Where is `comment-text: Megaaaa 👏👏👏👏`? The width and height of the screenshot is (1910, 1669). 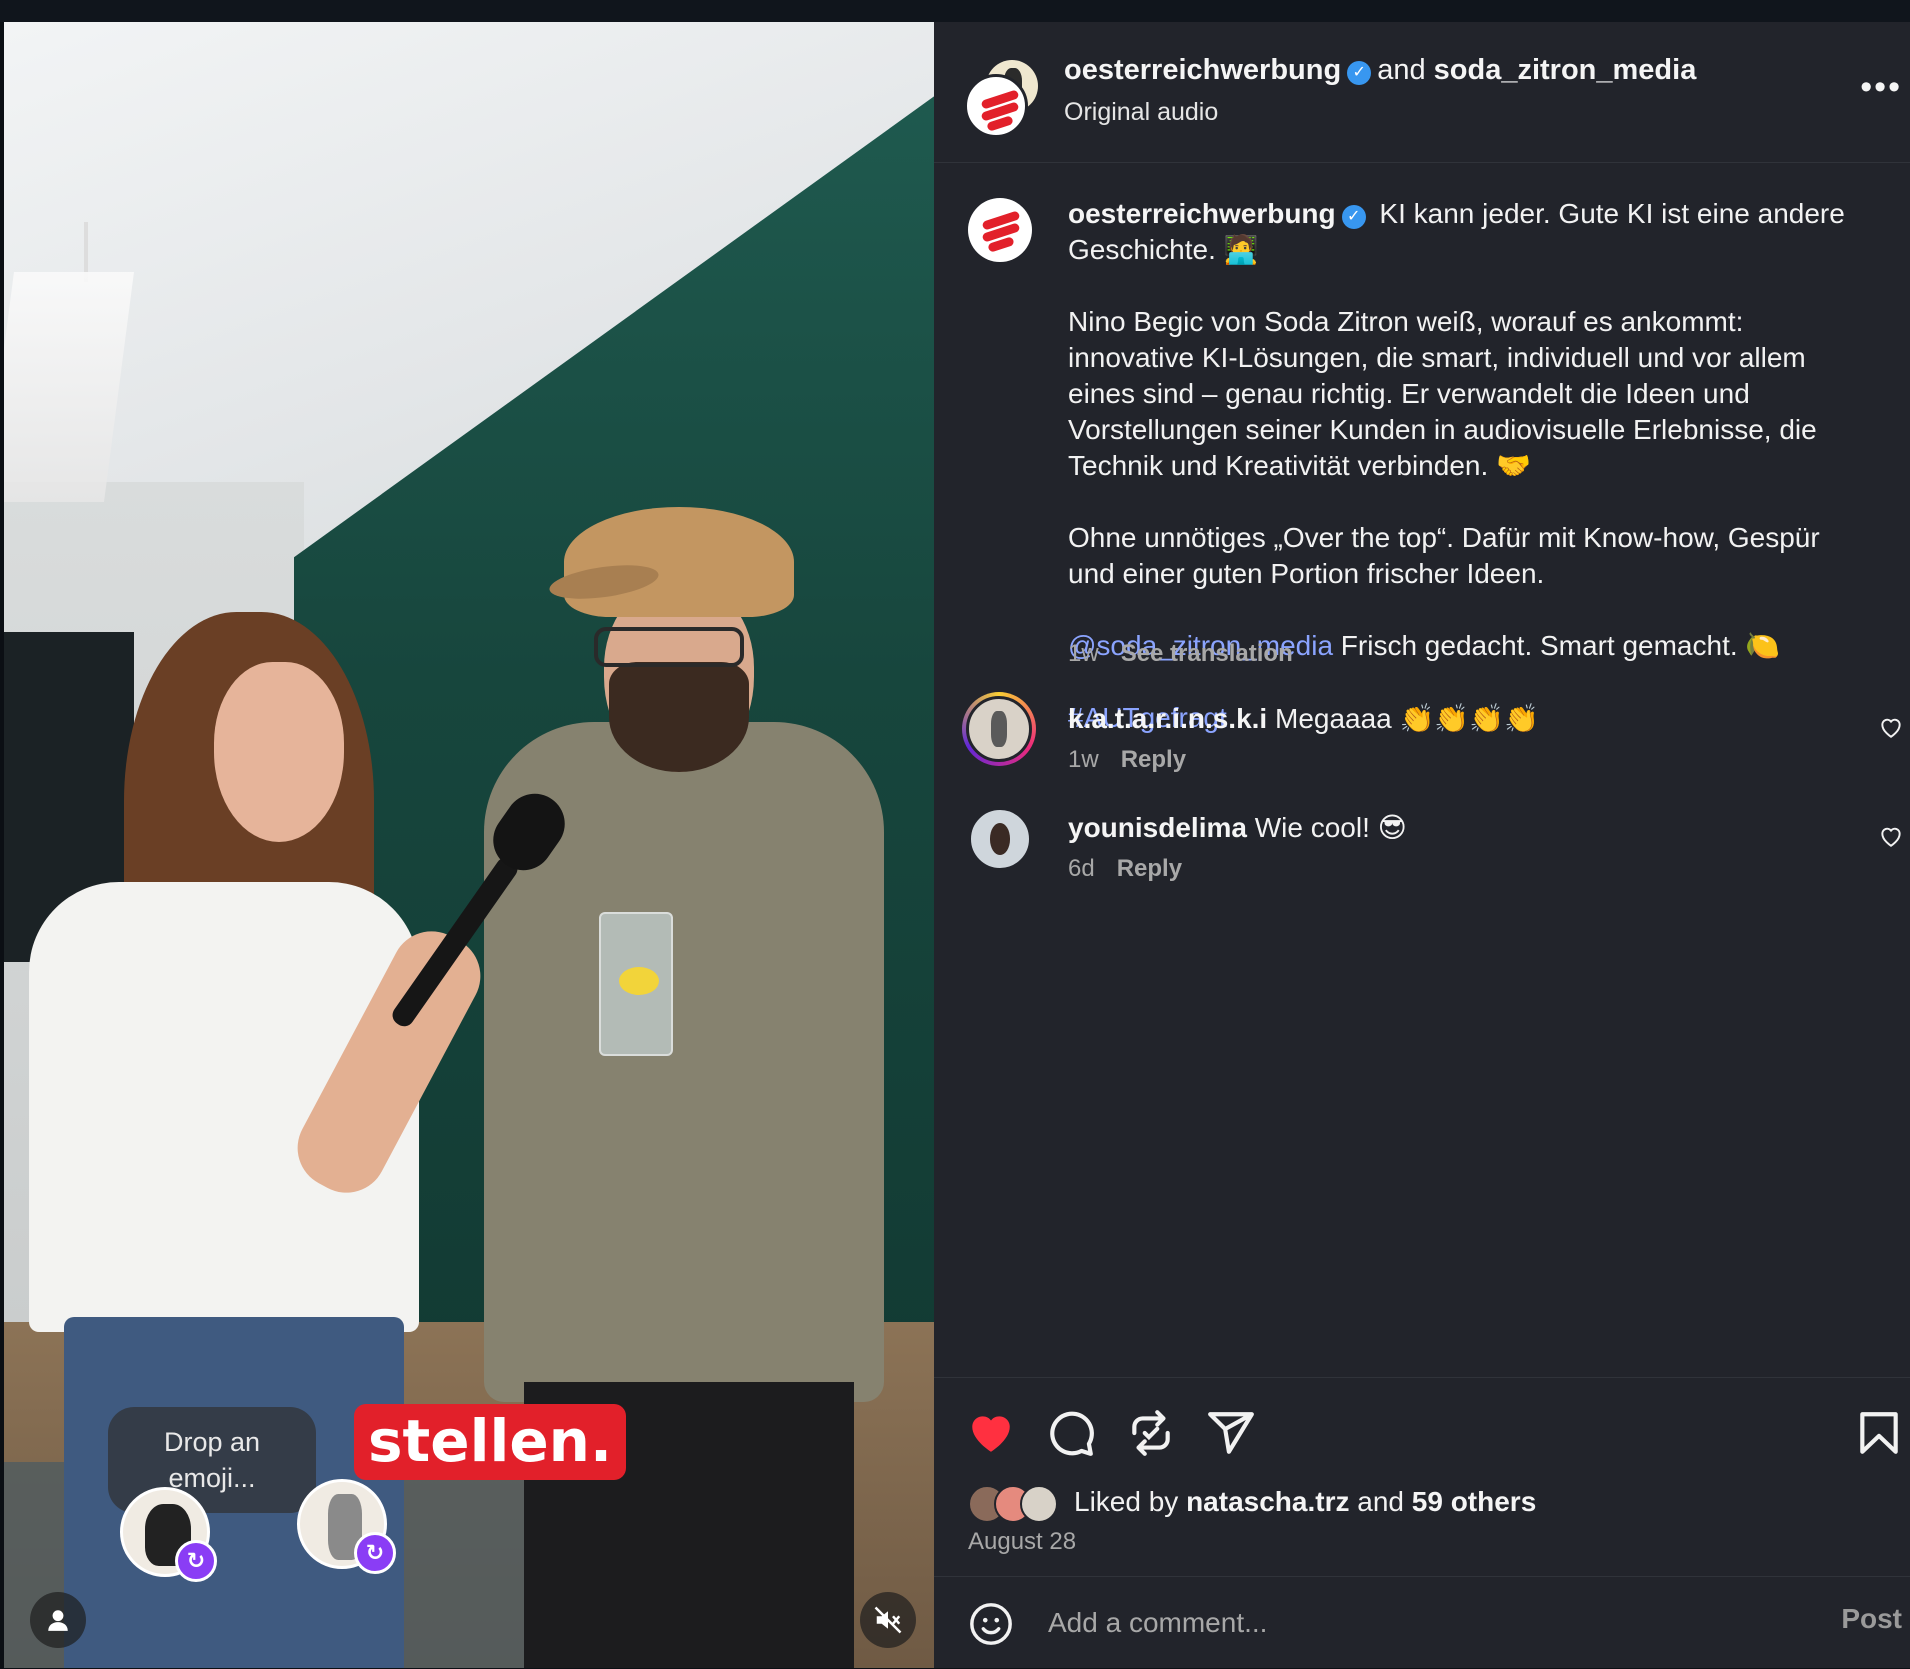
comment-text: Megaaaa 👏👏👏👏 is located at coordinates (1407, 718).